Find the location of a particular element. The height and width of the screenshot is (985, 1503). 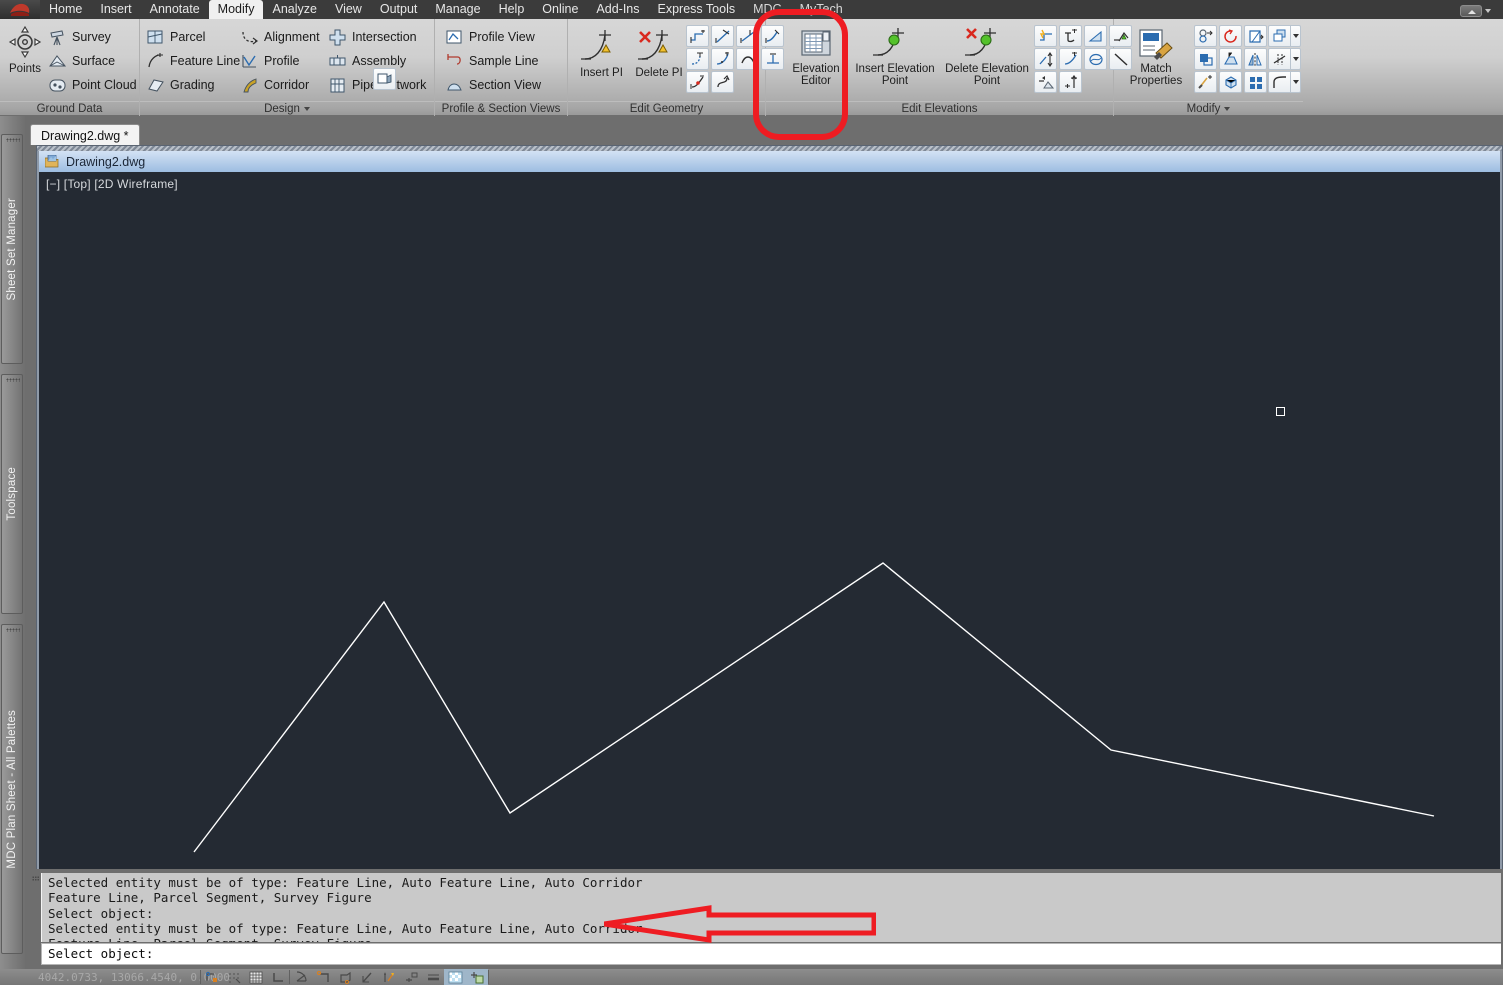

transparency-toggle is located at coordinates (455, 977).